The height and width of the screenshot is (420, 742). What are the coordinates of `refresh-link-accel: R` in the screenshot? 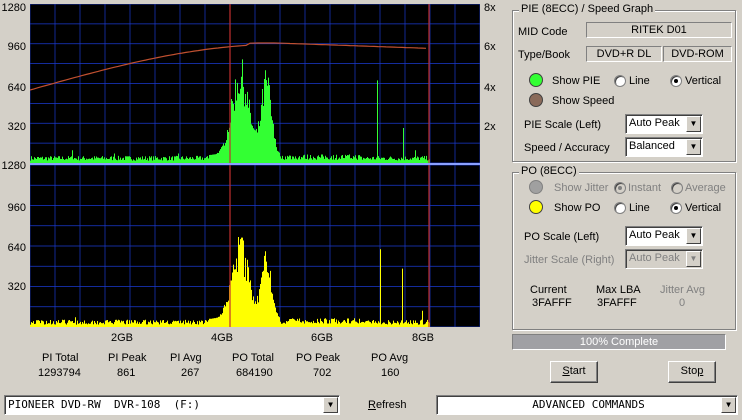 It's located at (372, 405).